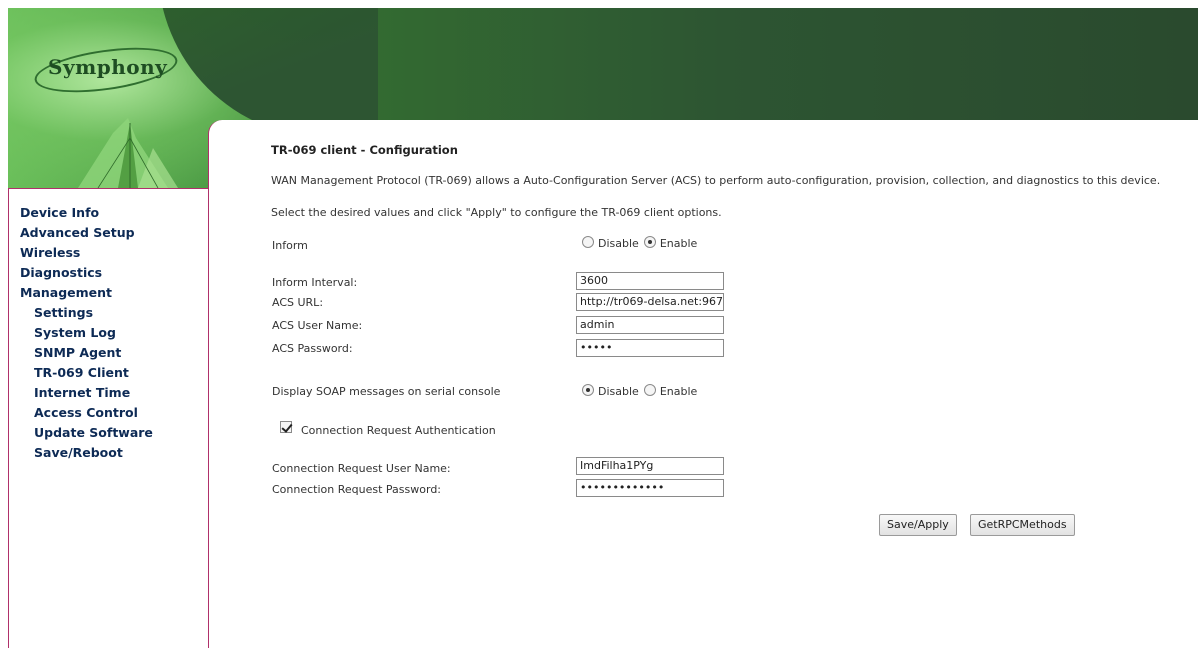  What do you see at coordinates (918, 525) in the screenshot?
I see `save-apply-button: Save/Apply` at bounding box center [918, 525].